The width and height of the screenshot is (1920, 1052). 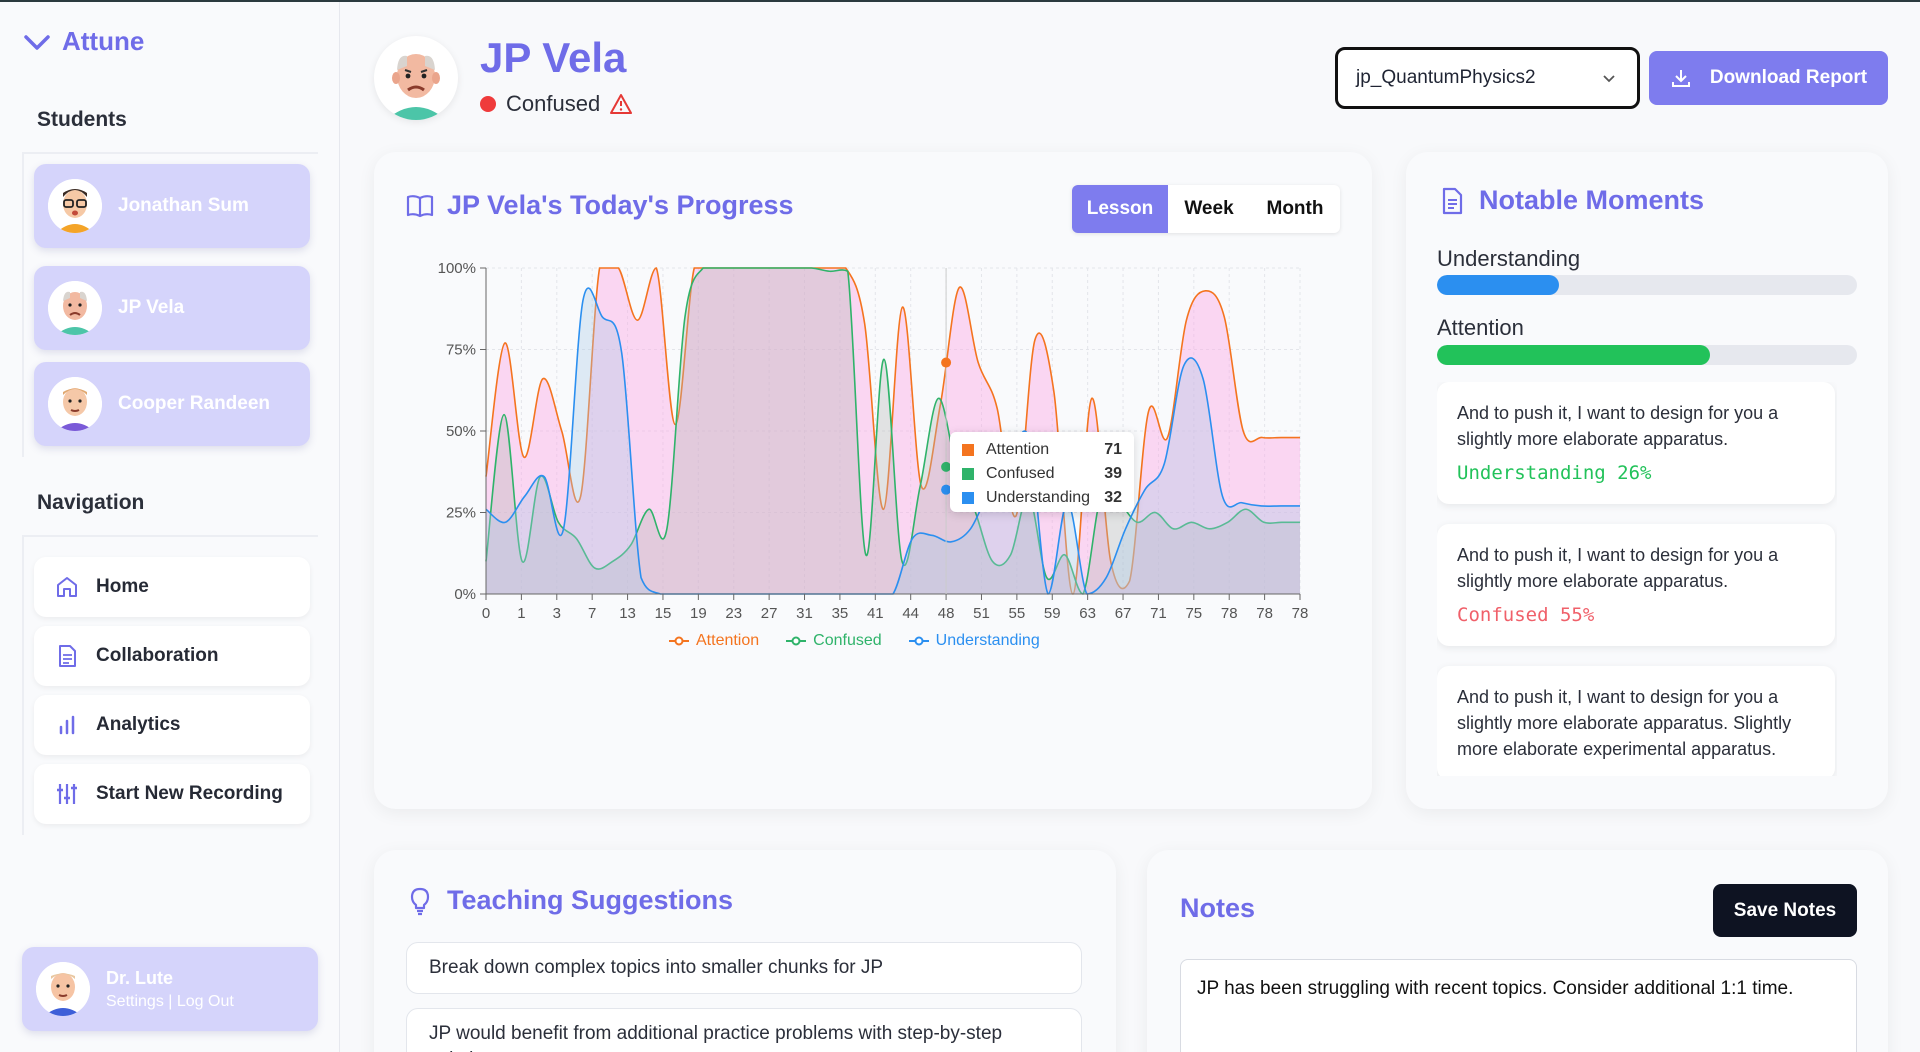 I want to click on tooltip-value: 32, so click(x=1113, y=497).